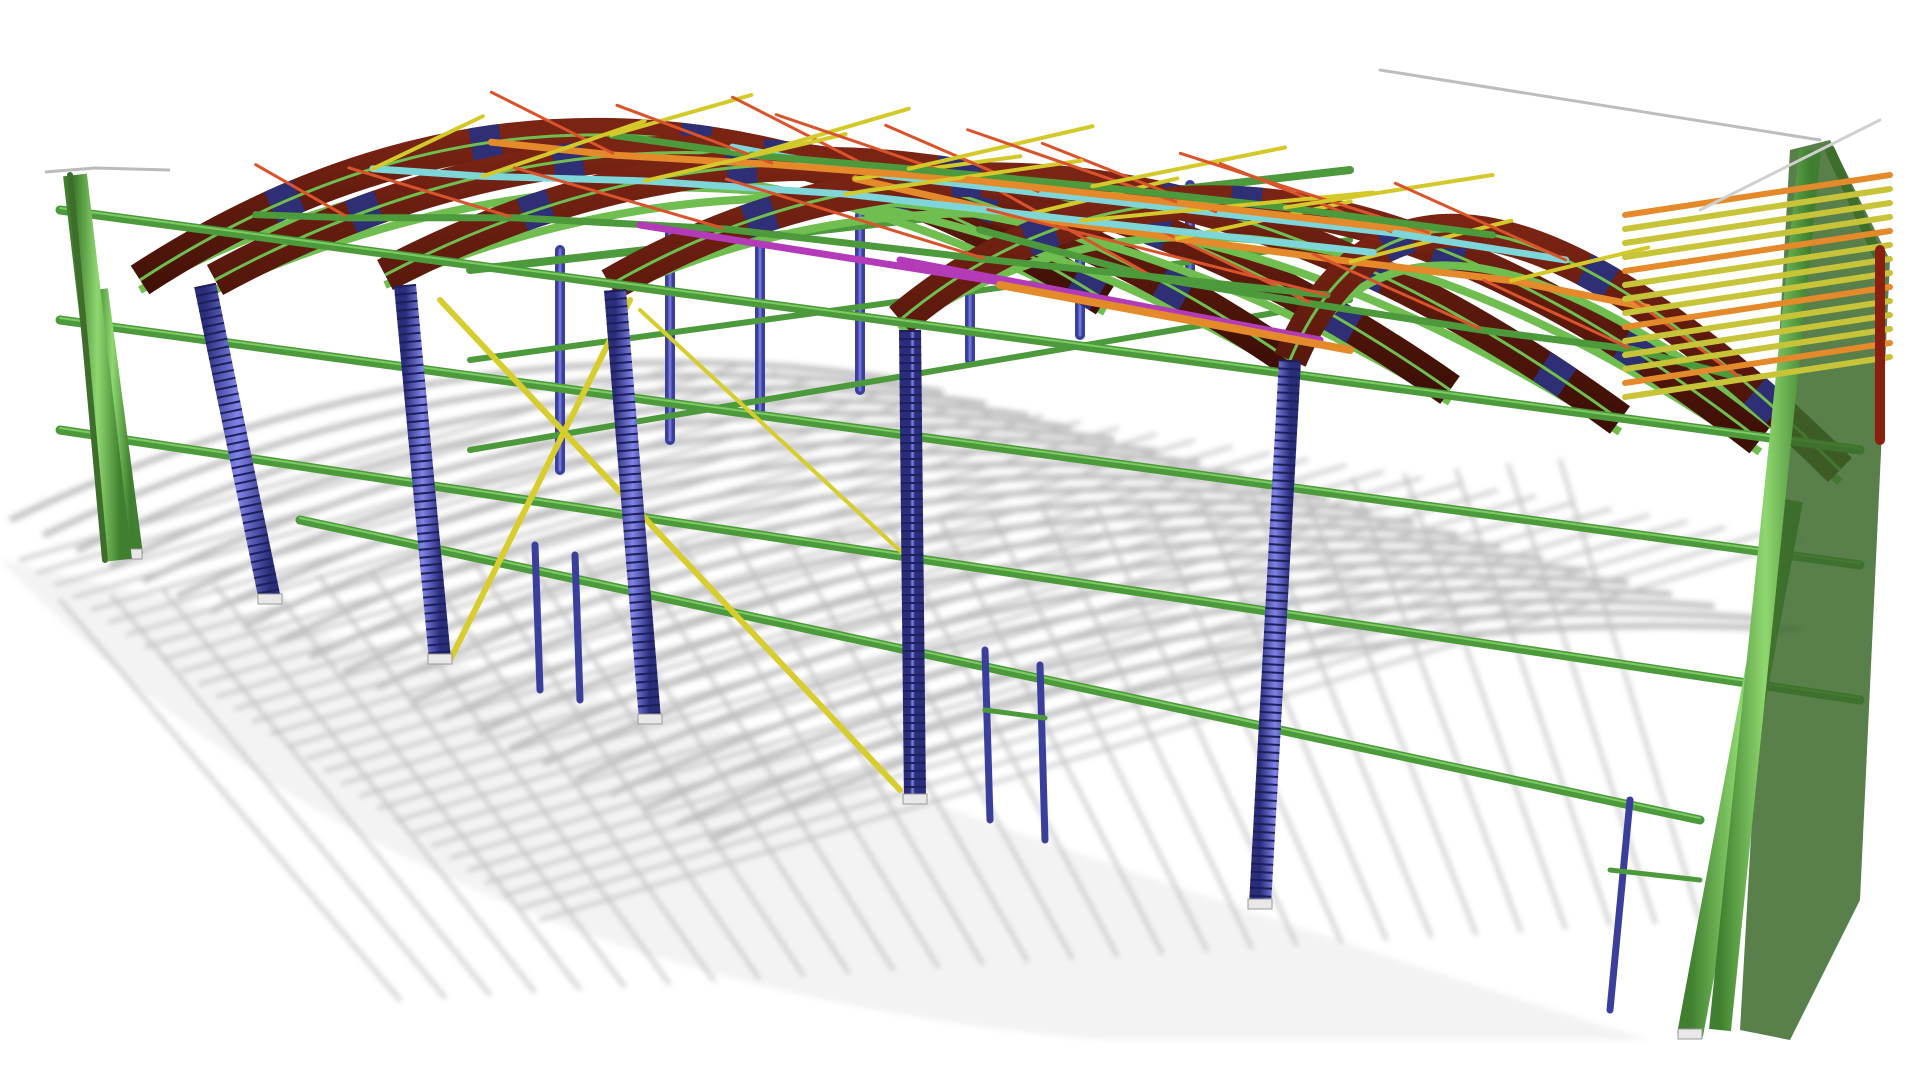  What do you see at coordinates (912, 565) in the screenshot?
I see `secondary-column` at bounding box center [912, 565].